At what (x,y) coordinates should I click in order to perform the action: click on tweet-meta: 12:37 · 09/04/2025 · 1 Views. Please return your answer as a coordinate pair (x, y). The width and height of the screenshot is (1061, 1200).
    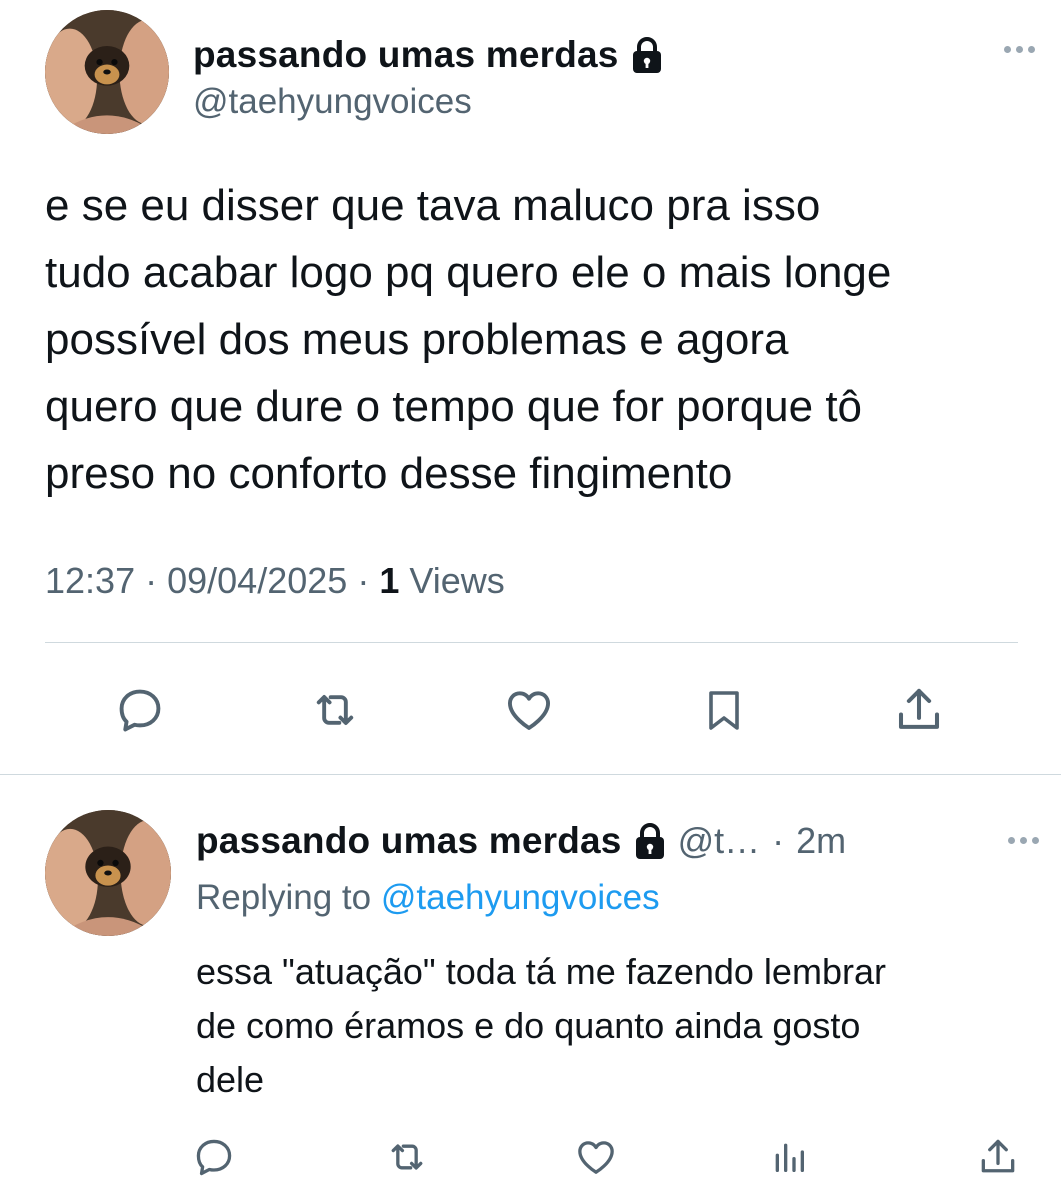
    Looking at the image, I should click on (275, 581).